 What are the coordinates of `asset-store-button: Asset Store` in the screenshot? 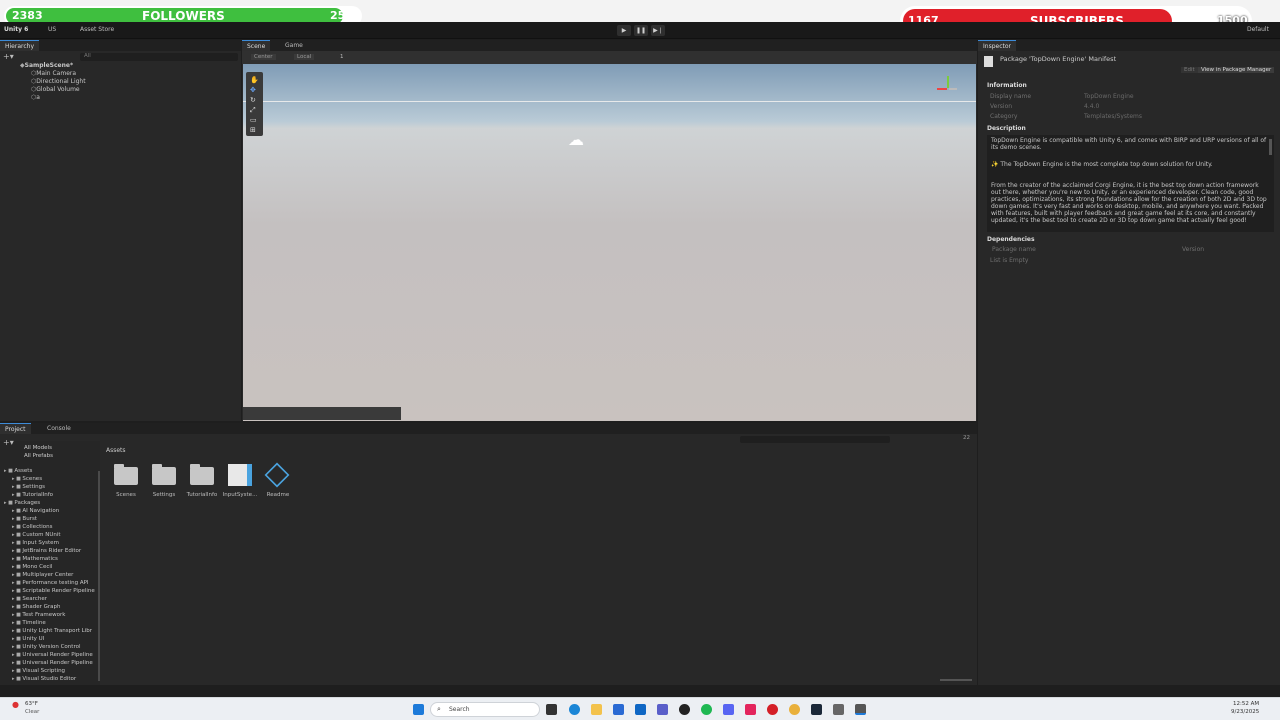 It's located at (97, 29).